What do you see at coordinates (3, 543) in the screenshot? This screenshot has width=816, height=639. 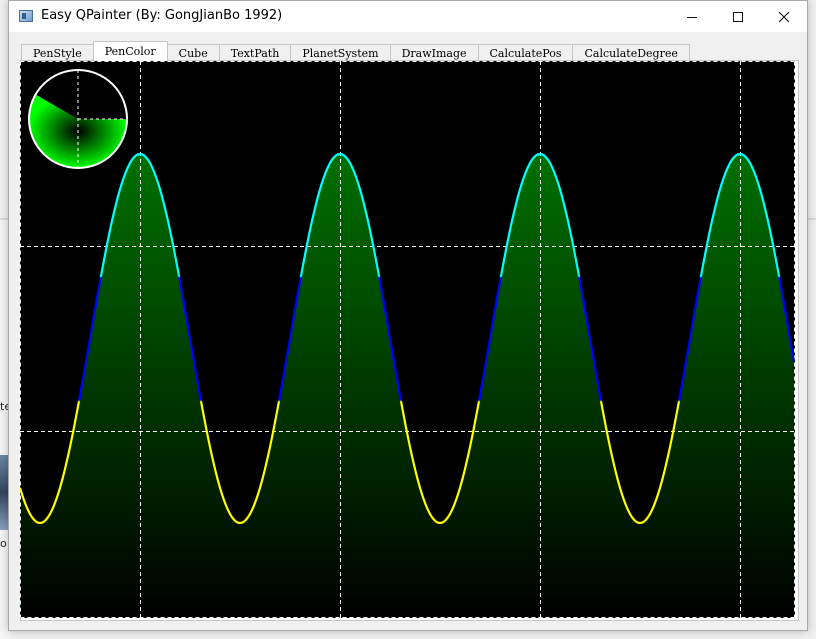 I see `background-app-text: o` at bounding box center [3, 543].